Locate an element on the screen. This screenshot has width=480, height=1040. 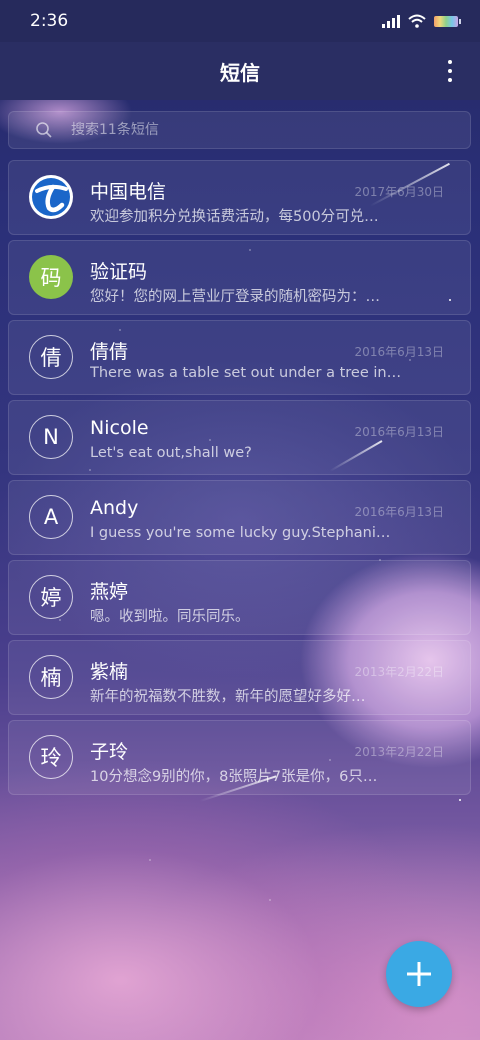
message-date: 2017年6月30日 is located at coordinates (399, 192).